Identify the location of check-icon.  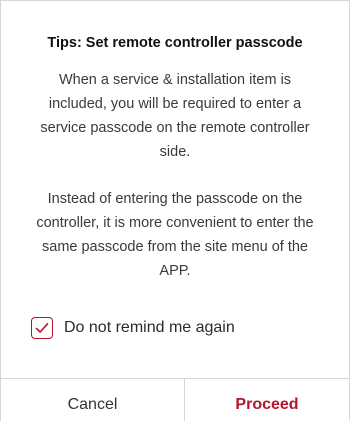
(42, 328).